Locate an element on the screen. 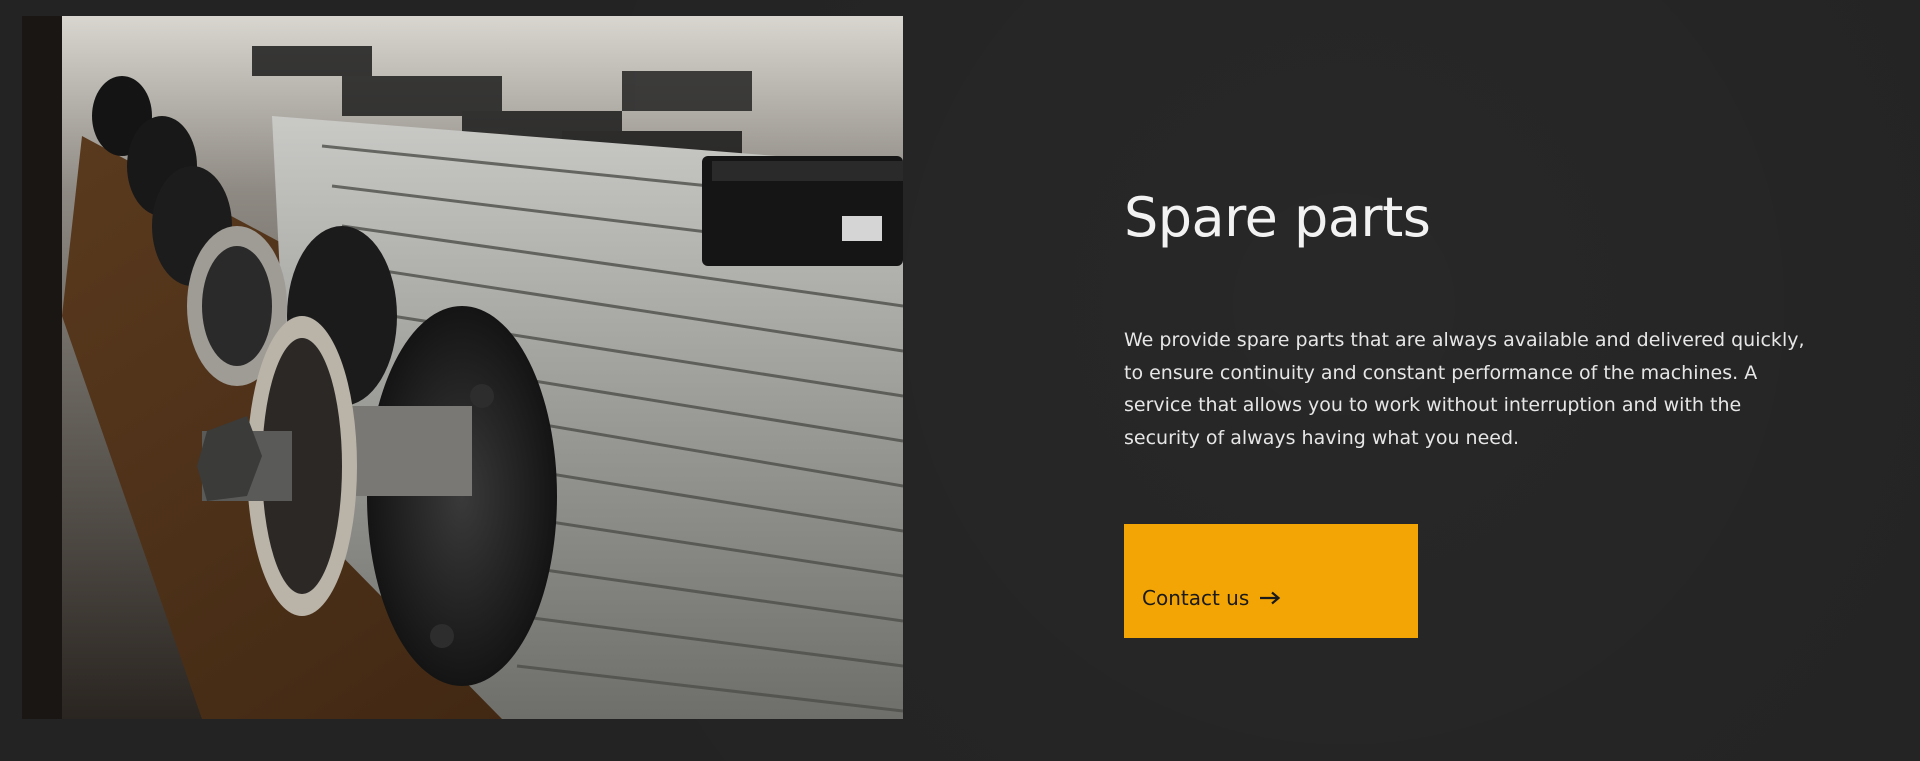  section-title: Spare parts is located at coordinates (1277, 217).